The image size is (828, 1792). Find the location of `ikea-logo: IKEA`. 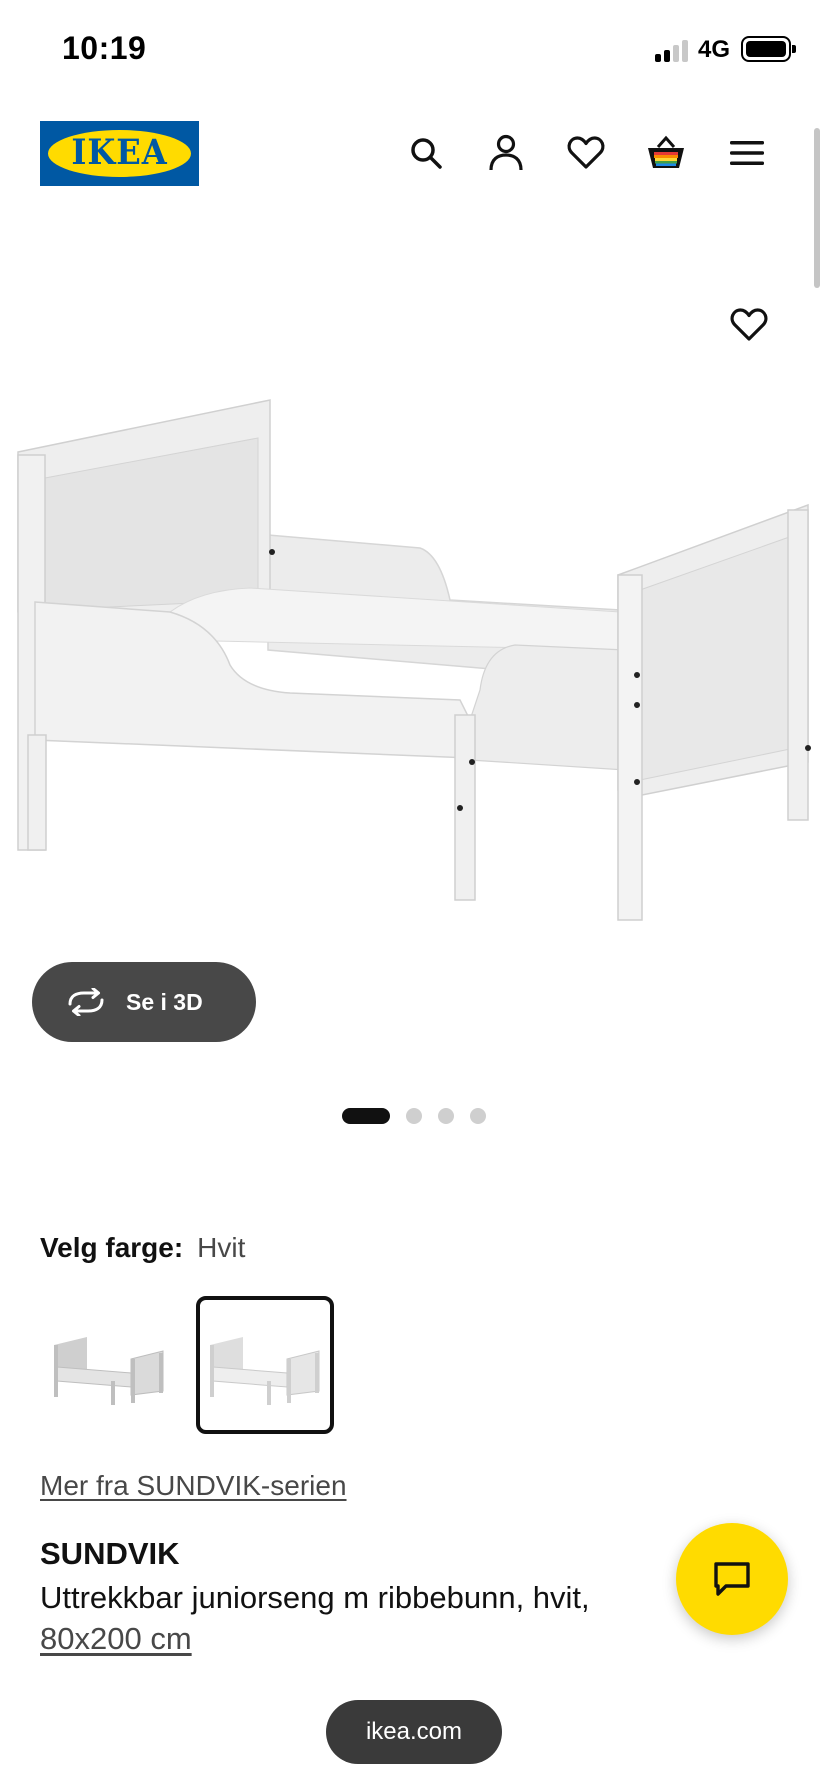

ikea-logo: IKEA is located at coordinates (119, 153).